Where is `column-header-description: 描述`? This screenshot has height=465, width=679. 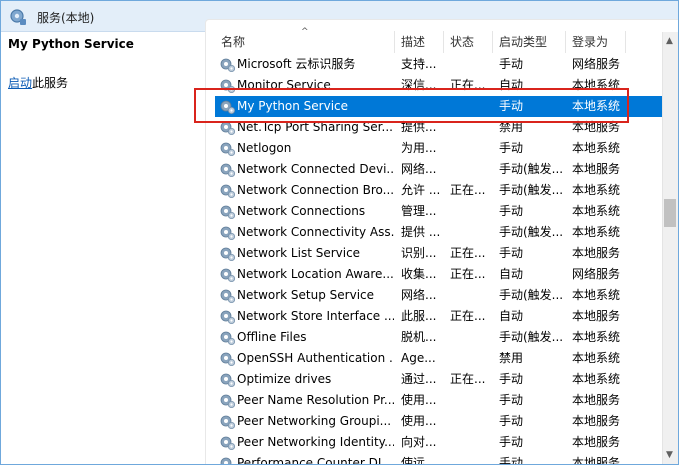
column-header-description: 描述 is located at coordinates (419, 42).